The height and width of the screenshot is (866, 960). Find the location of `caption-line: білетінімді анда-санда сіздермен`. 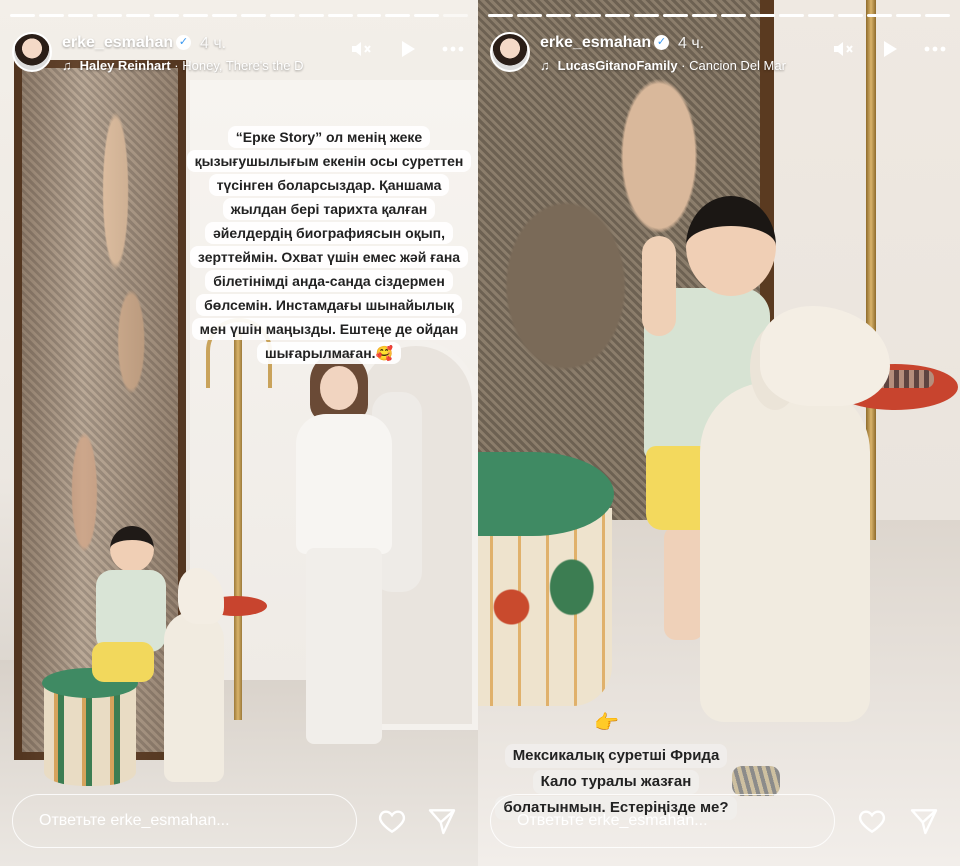

caption-line: білетінімді анда-санда сіздермен is located at coordinates (329, 281).